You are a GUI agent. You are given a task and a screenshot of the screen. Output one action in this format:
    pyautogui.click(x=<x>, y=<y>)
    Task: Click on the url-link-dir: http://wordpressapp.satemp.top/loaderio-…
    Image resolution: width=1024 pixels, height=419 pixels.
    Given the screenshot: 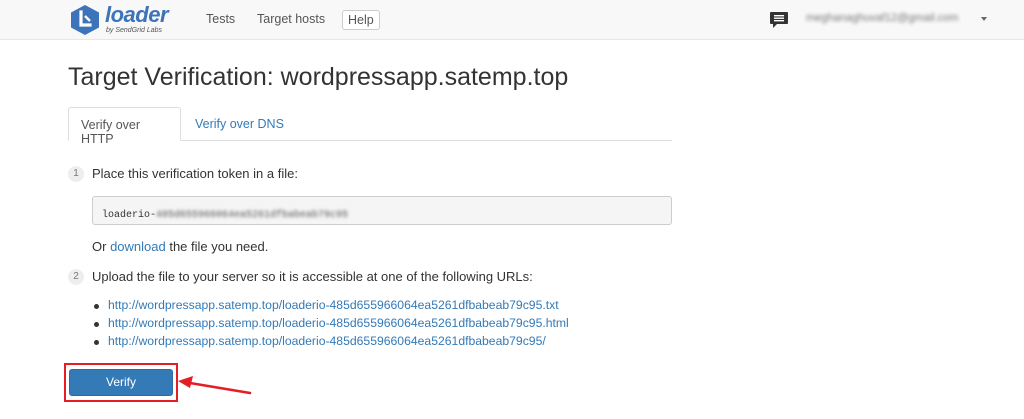 What is the action you would take?
    pyautogui.click(x=327, y=341)
    